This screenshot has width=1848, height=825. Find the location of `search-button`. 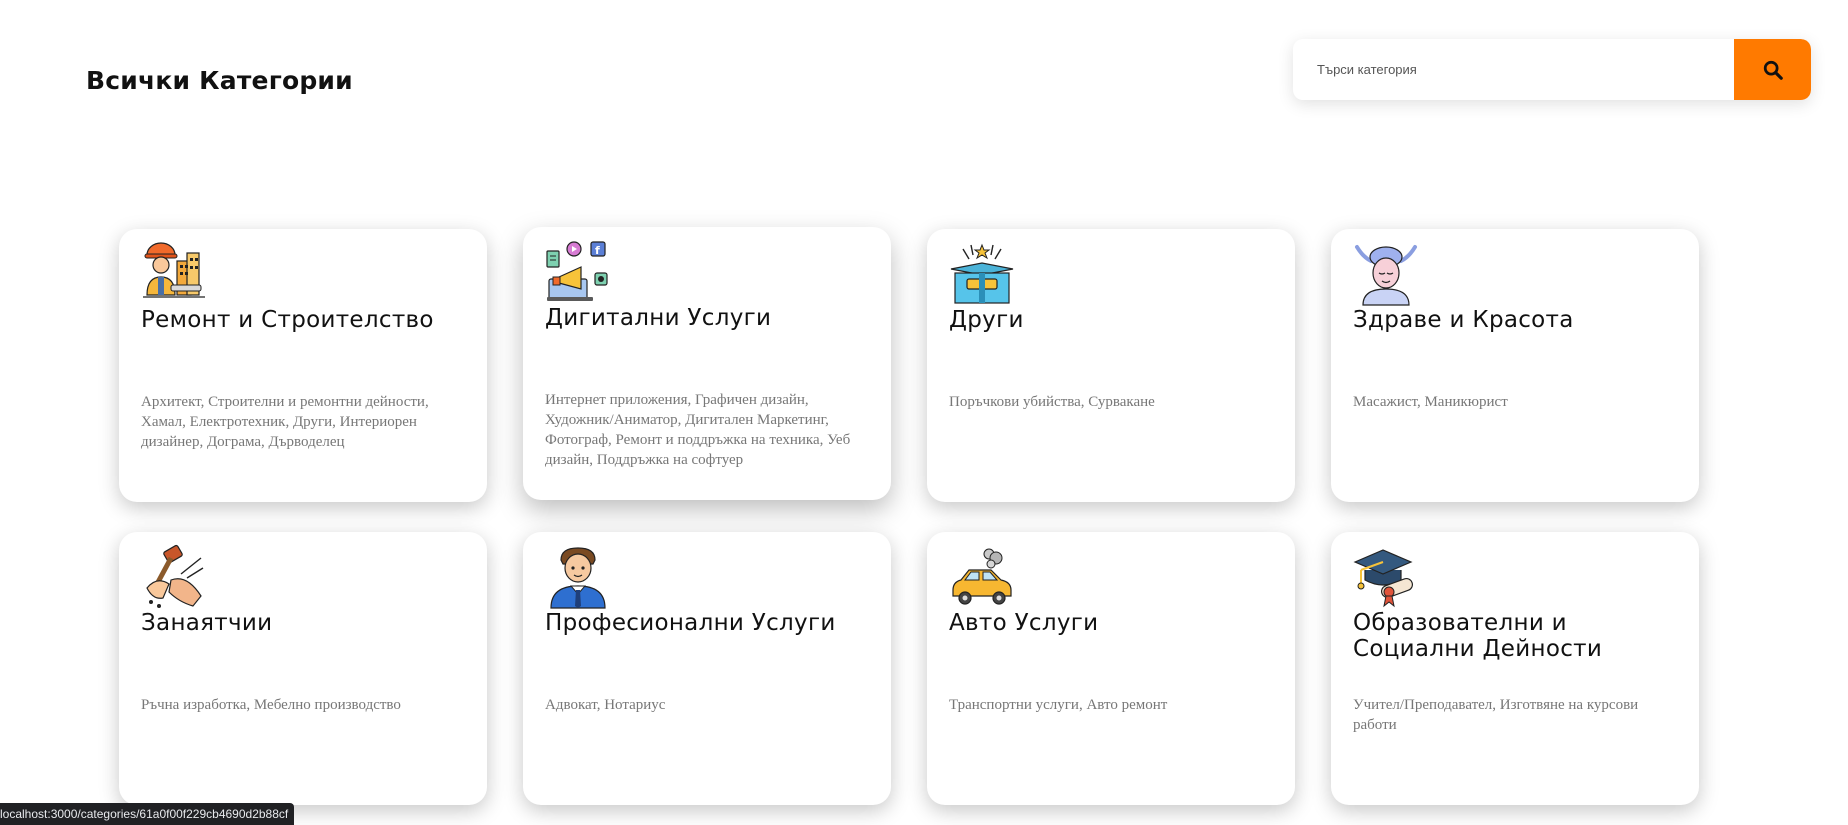

search-button is located at coordinates (1772, 69).